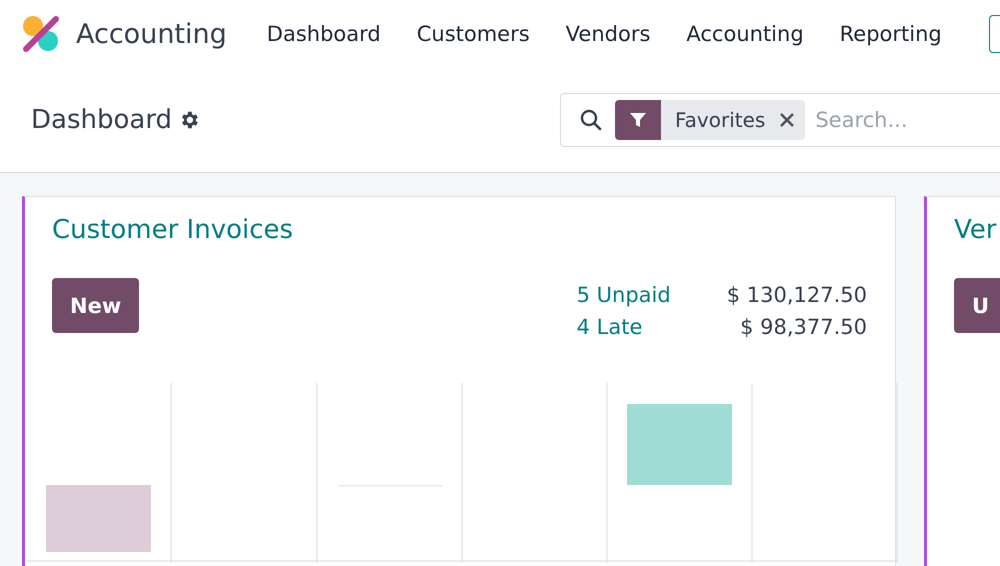 The width and height of the screenshot is (1000, 566). Describe the element at coordinates (623, 327) in the screenshot. I see `stat-link: 4 Late` at that location.